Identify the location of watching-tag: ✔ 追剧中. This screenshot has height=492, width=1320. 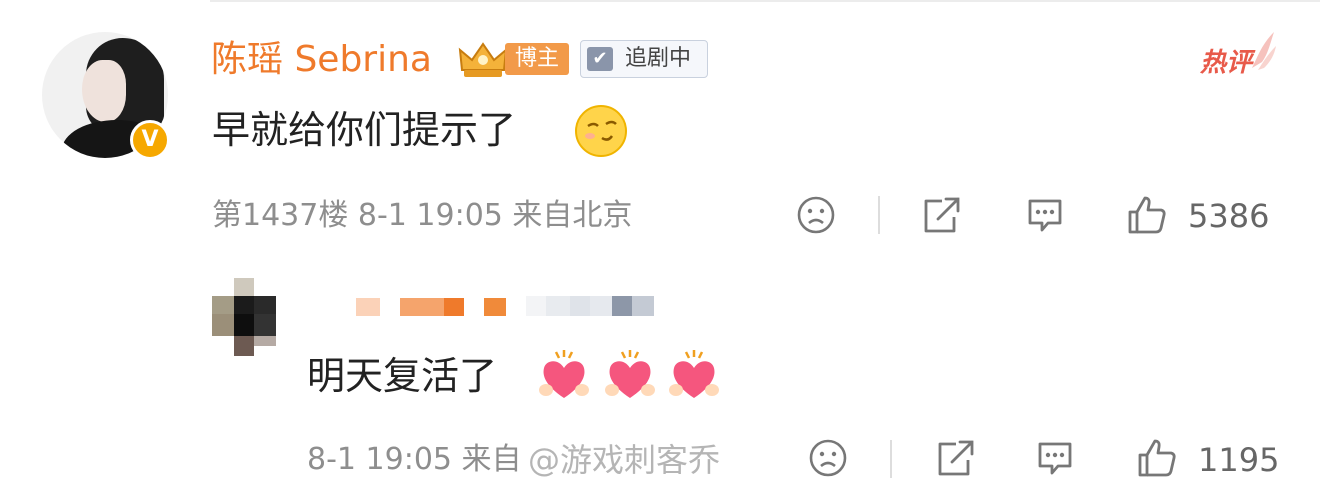
(644, 59).